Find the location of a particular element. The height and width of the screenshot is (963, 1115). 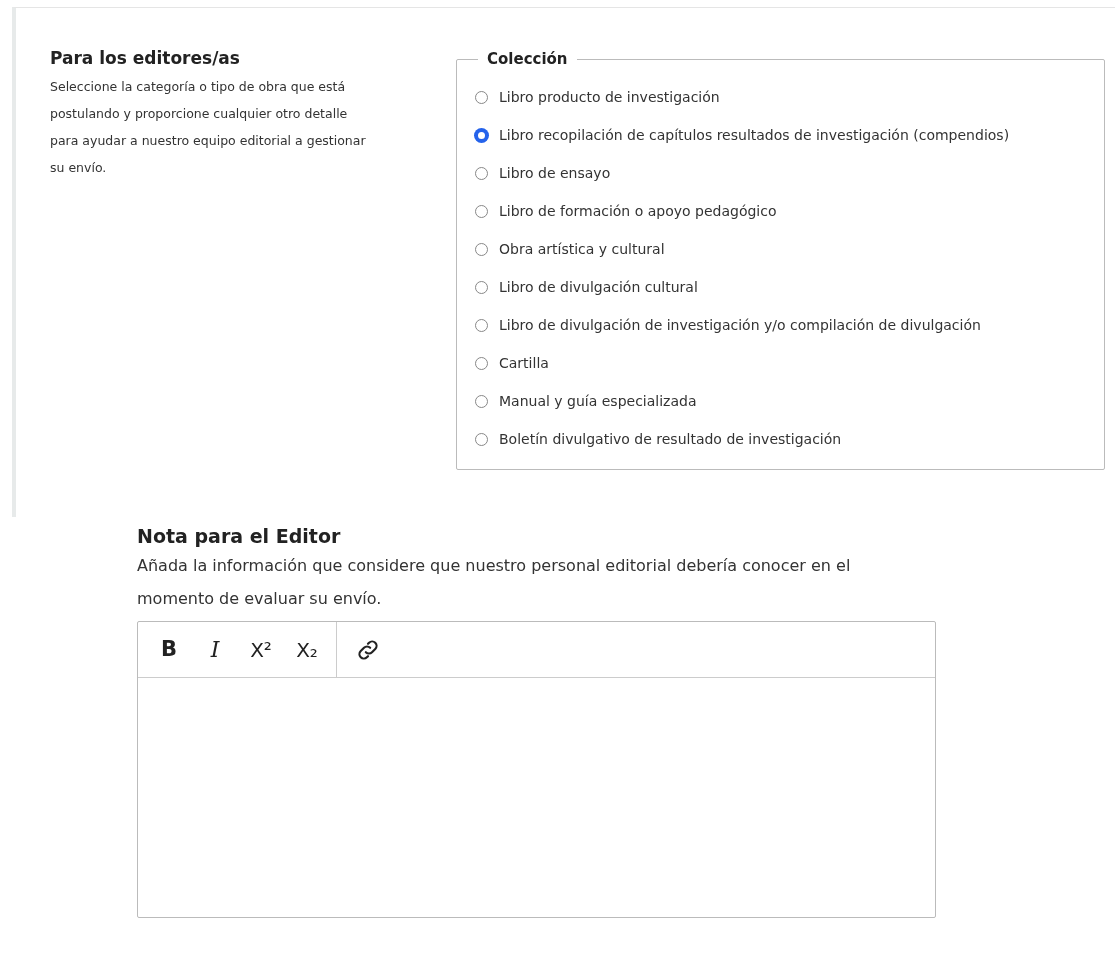

radio-label: Libro de divulgación de investigación y/o compilación de divulgación is located at coordinates (740, 325).